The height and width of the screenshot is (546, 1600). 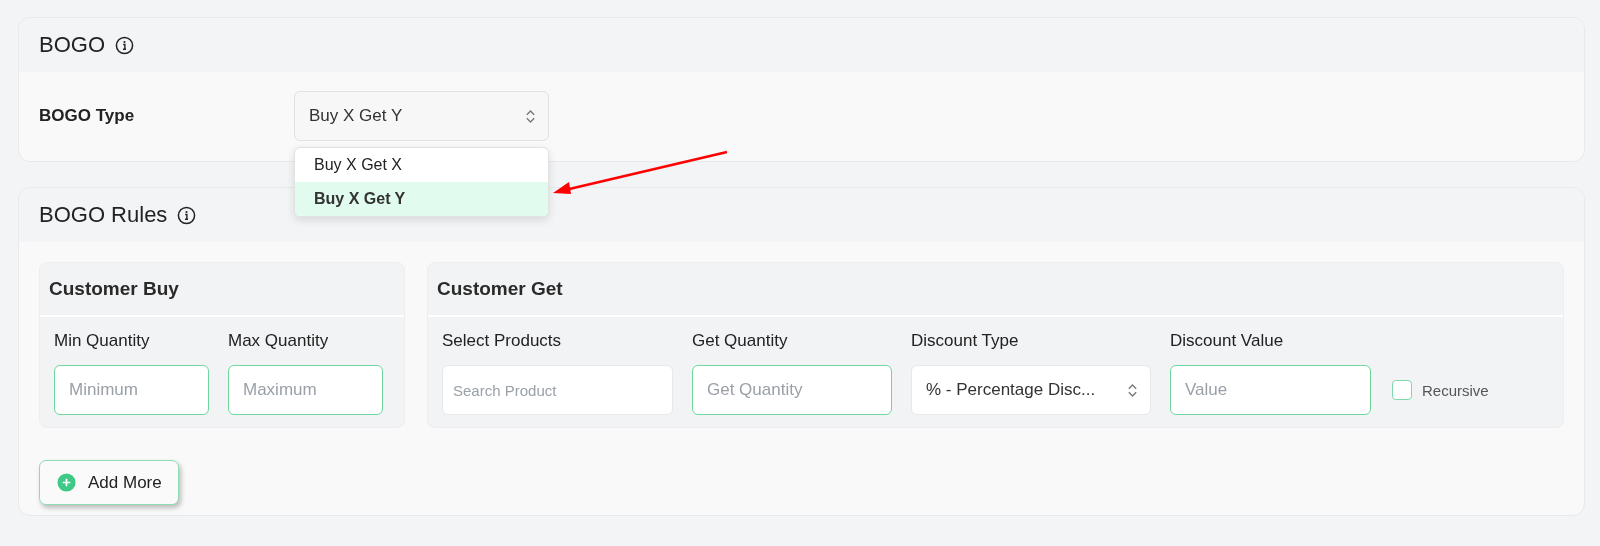 What do you see at coordinates (114, 289) in the screenshot?
I see `panel-title: Customer Buy` at bounding box center [114, 289].